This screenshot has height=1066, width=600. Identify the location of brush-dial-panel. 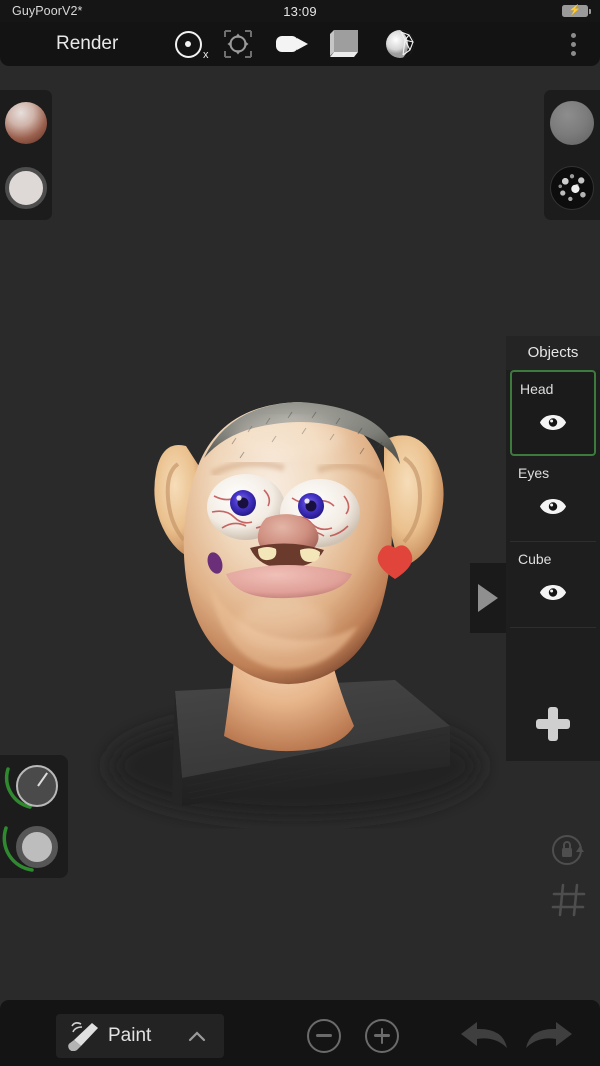
(34, 816).